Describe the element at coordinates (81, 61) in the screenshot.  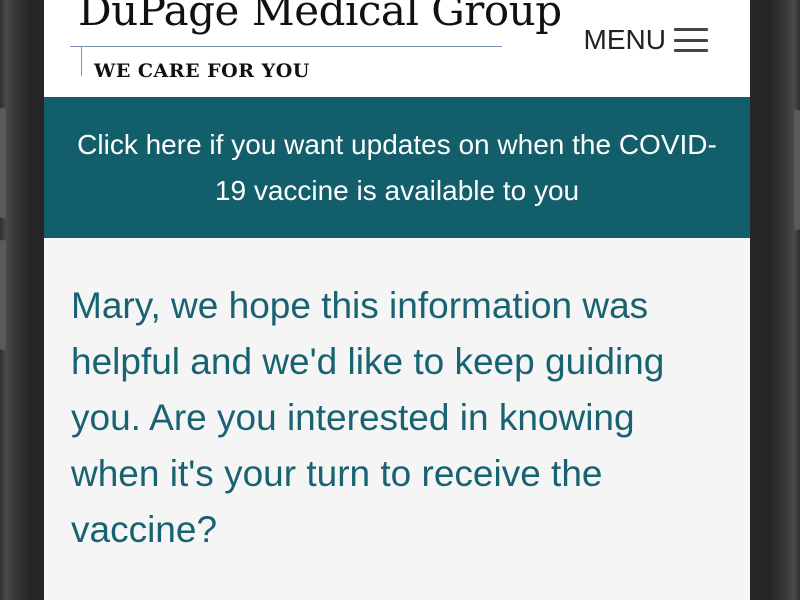
I see `logo-divider-vertical` at that location.